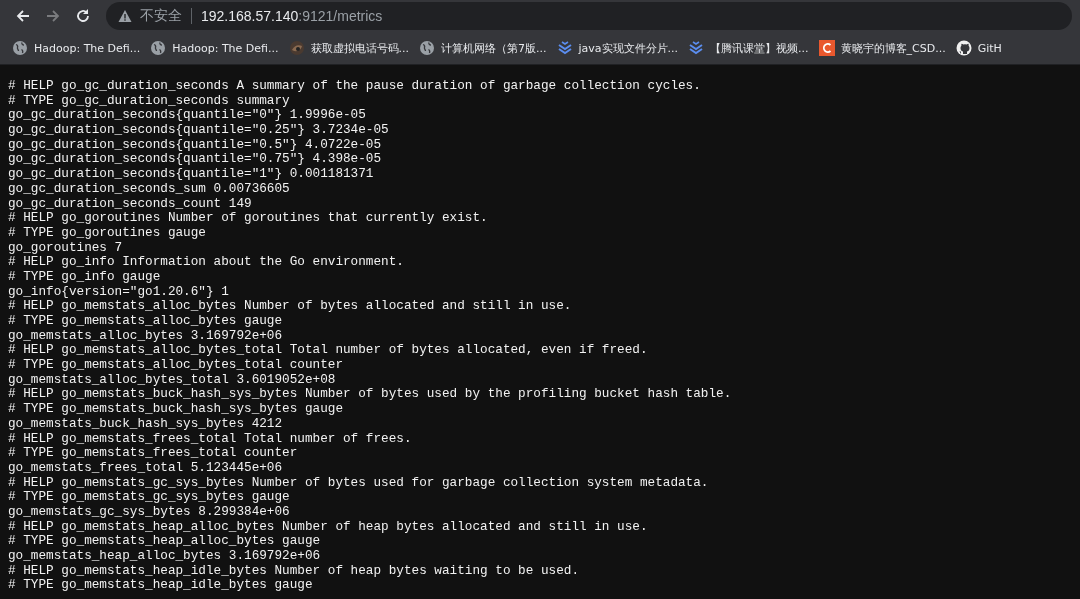 The height and width of the screenshot is (599, 1080). I want to click on metric-line: go_memstats_alloc_bytes 3.169792e+06, so click(145, 336).